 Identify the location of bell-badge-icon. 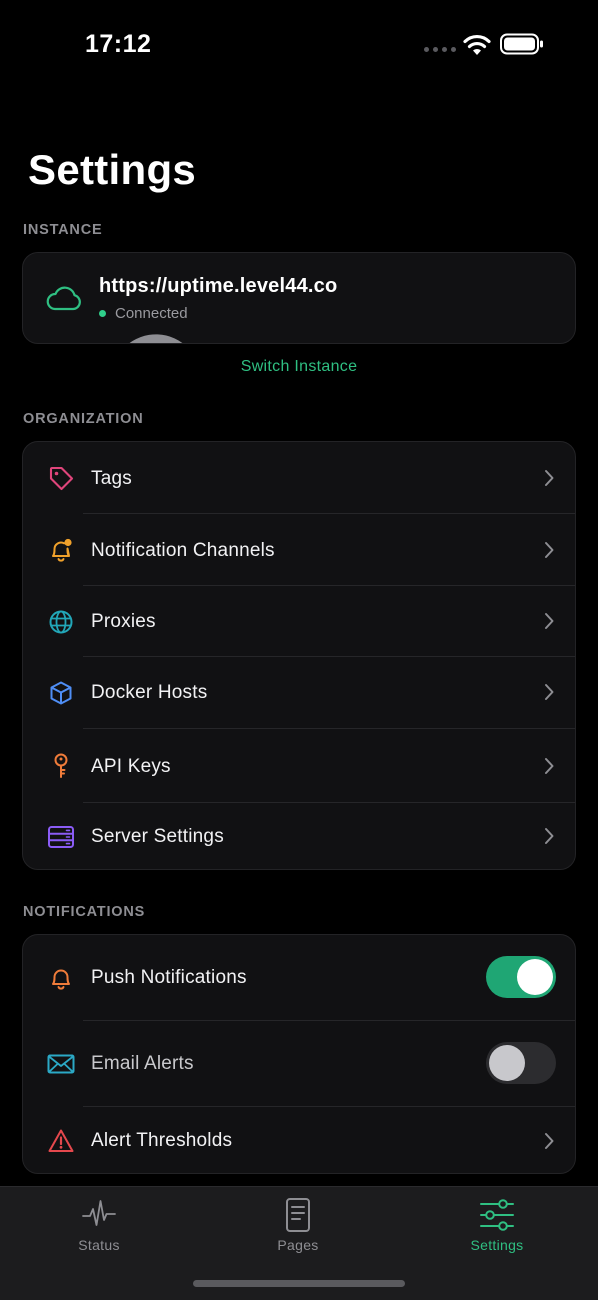
(61, 550).